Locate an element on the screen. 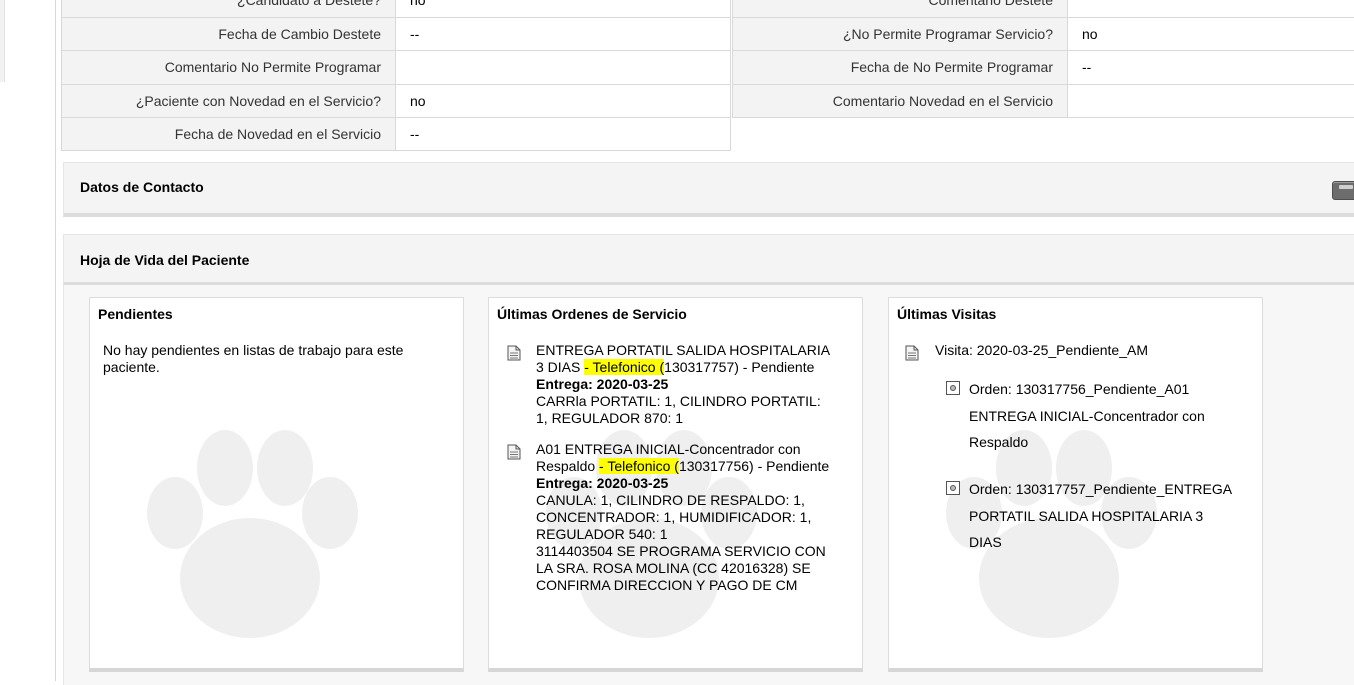 The image size is (1354, 685). comentario-no-permite-value is located at coordinates (563, 67).